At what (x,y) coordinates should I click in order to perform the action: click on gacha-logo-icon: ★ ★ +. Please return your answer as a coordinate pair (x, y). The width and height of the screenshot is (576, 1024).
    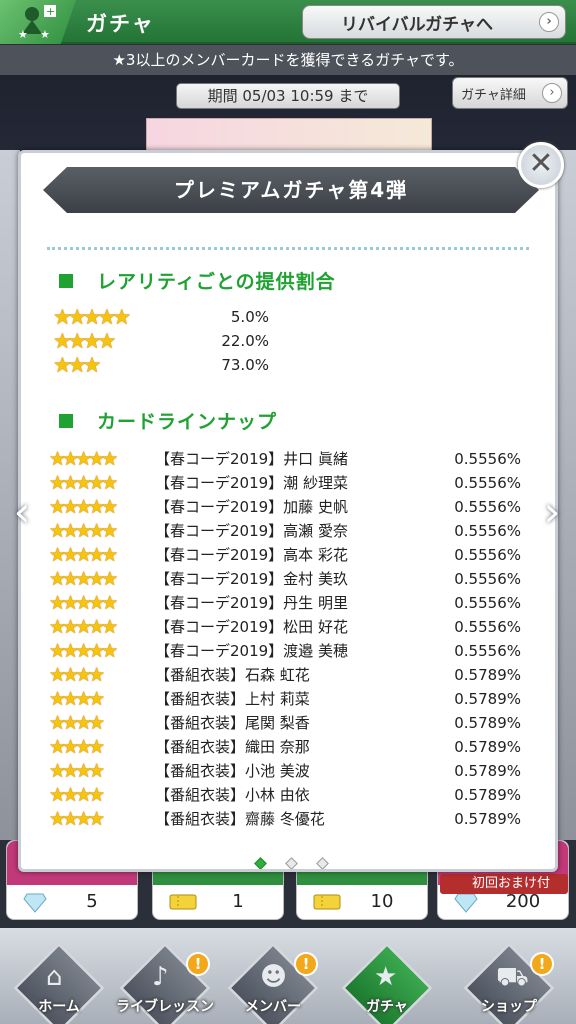
    Looking at the image, I should click on (38, 22).